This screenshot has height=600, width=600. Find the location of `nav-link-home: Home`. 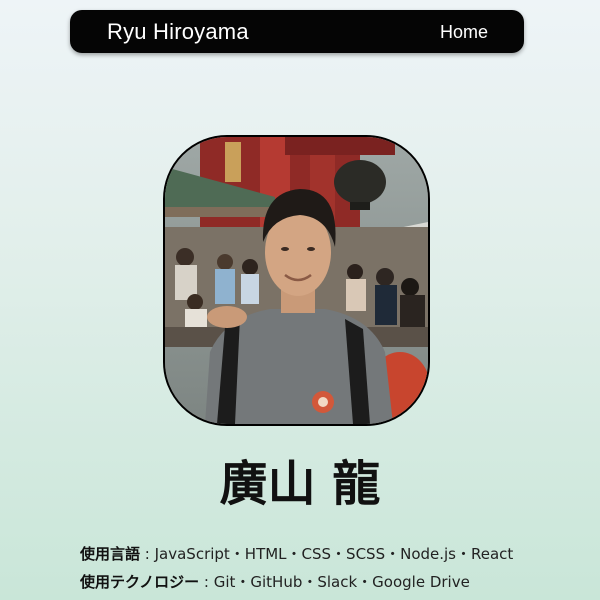

nav-link-home: Home is located at coordinates (464, 32).